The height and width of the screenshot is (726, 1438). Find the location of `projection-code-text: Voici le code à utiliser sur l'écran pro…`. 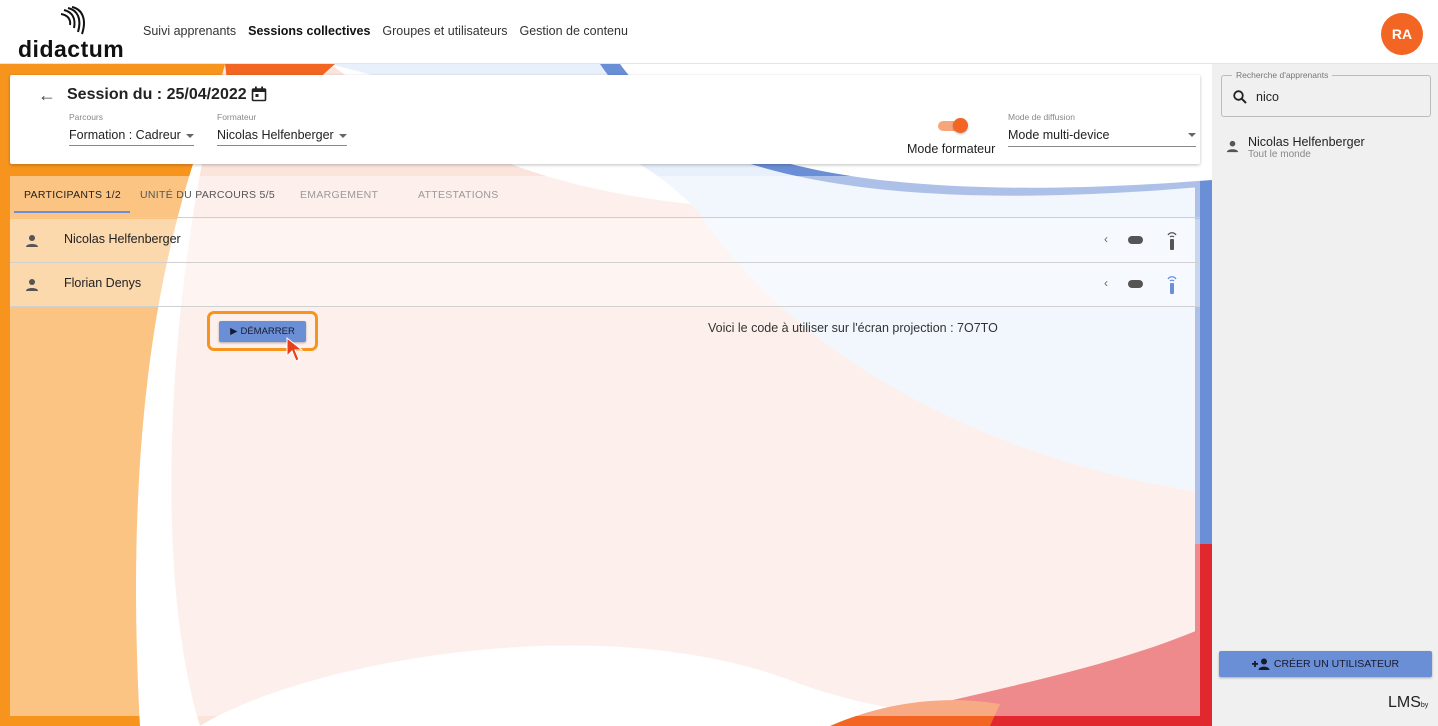

projection-code-text: Voici le code à utiliser sur l'écran pro… is located at coordinates (853, 328).